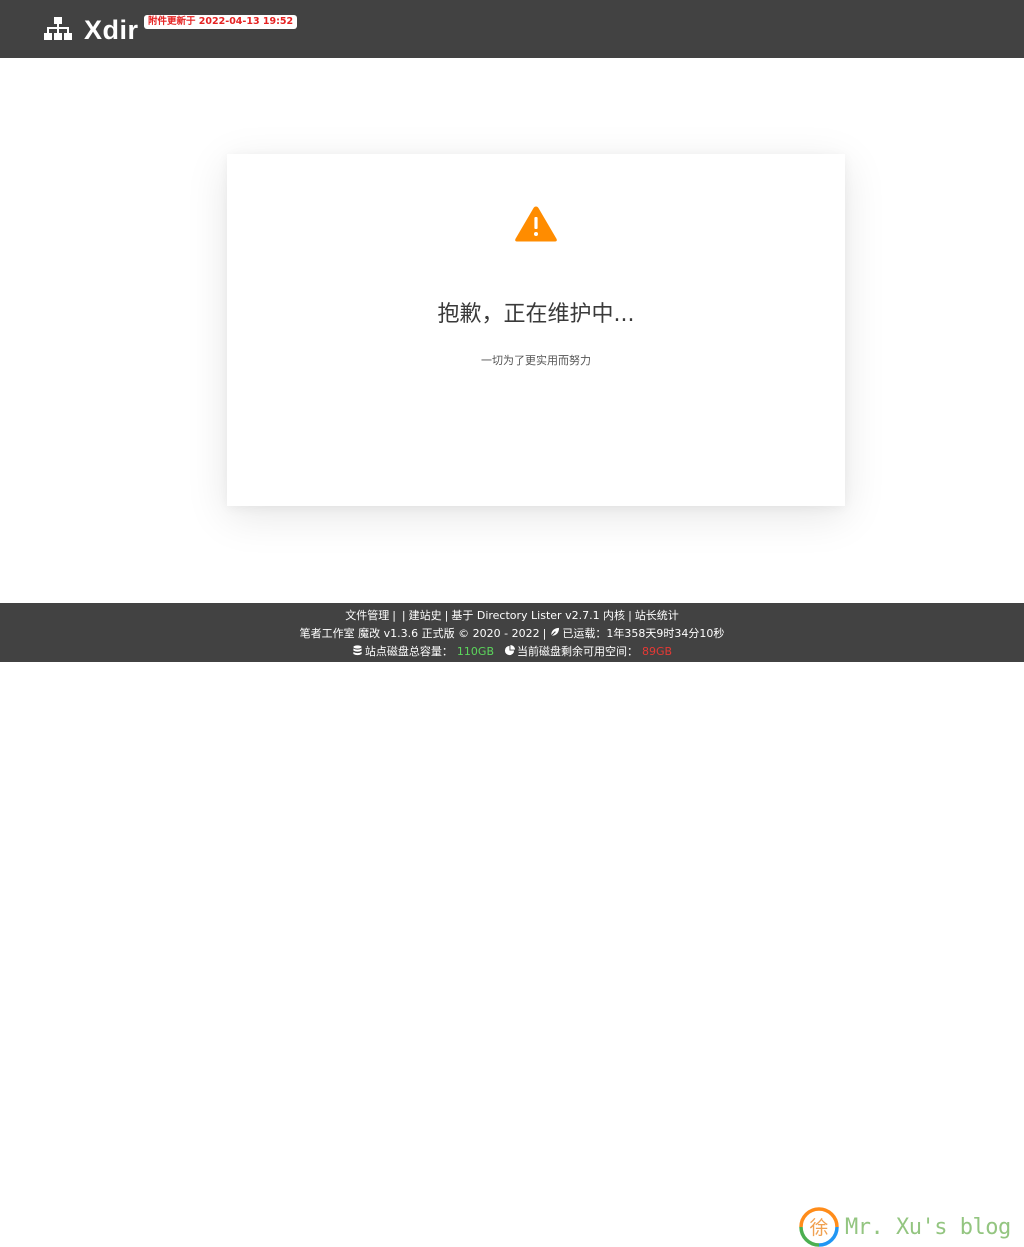 Image resolution: width=1024 pixels, height=1247 pixels. I want to click on uptime-label: 已运载：, so click(584, 633).